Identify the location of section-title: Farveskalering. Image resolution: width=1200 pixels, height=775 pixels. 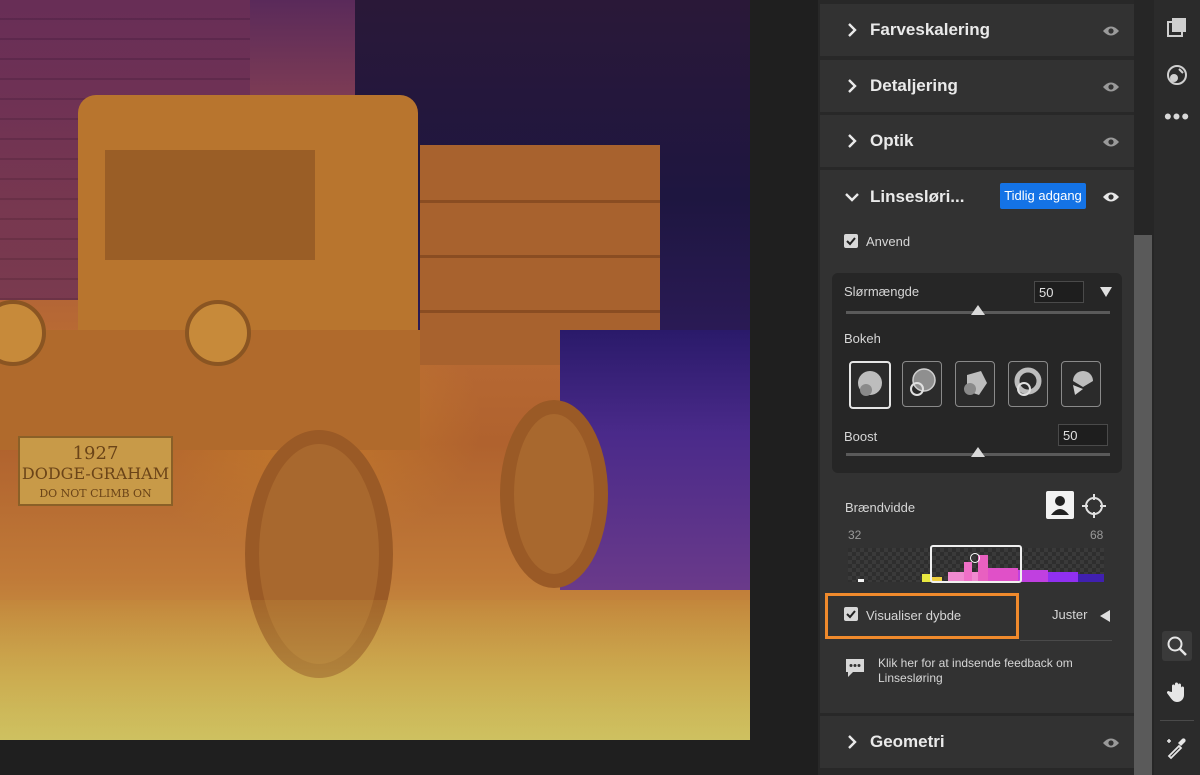
(930, 29).